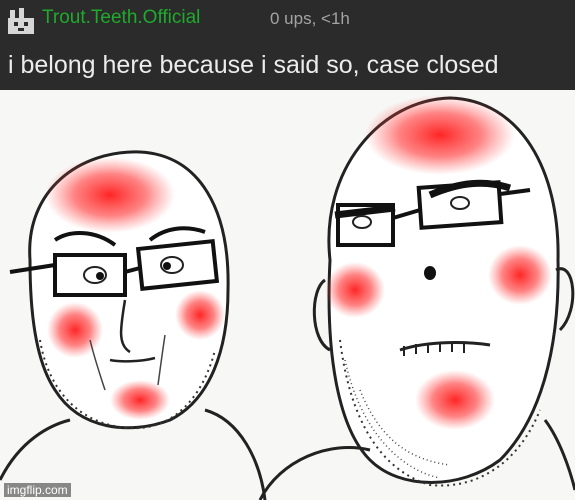 Image resolution: width=575 pixels, height=500 pixels. Describe the element at coordinates (121, 18) in the screenshot. I see `username-link: Trout.Teeth.Official` at that location.